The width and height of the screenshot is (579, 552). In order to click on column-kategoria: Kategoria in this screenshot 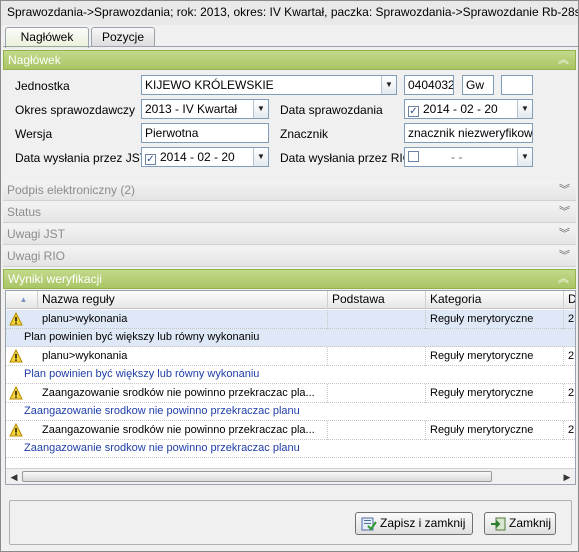, I will do `click(495, 300)`.